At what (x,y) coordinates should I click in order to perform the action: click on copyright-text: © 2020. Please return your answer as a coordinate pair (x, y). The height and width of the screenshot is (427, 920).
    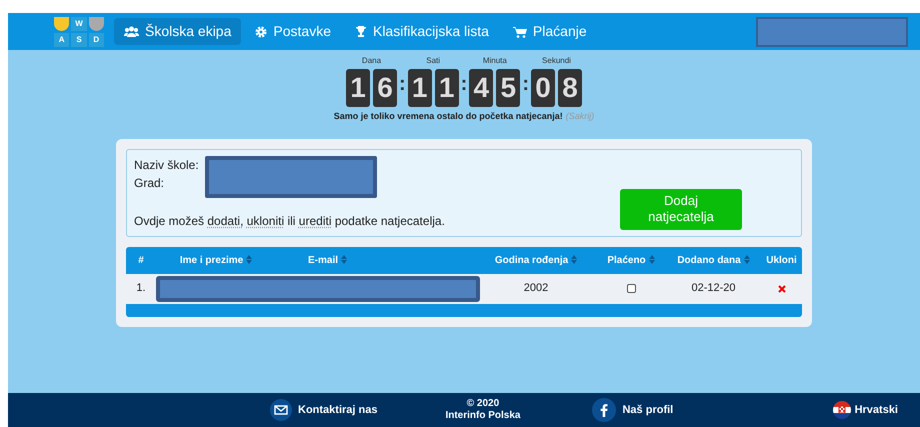
    Looking at the image, I should click on (483, 404).